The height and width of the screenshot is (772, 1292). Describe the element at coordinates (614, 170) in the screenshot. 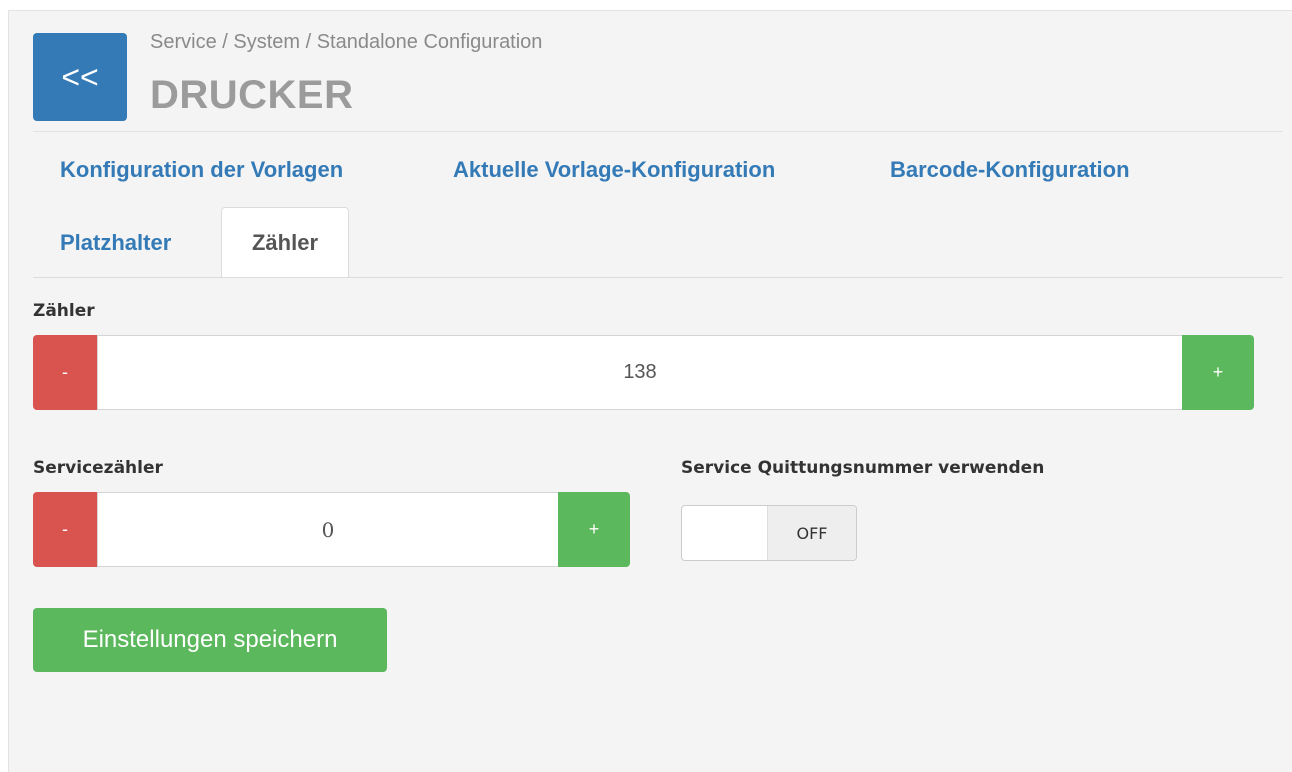

I see `tab-current-template-configuration: Aktuelle Vorlage-Konfiguration` at that location.